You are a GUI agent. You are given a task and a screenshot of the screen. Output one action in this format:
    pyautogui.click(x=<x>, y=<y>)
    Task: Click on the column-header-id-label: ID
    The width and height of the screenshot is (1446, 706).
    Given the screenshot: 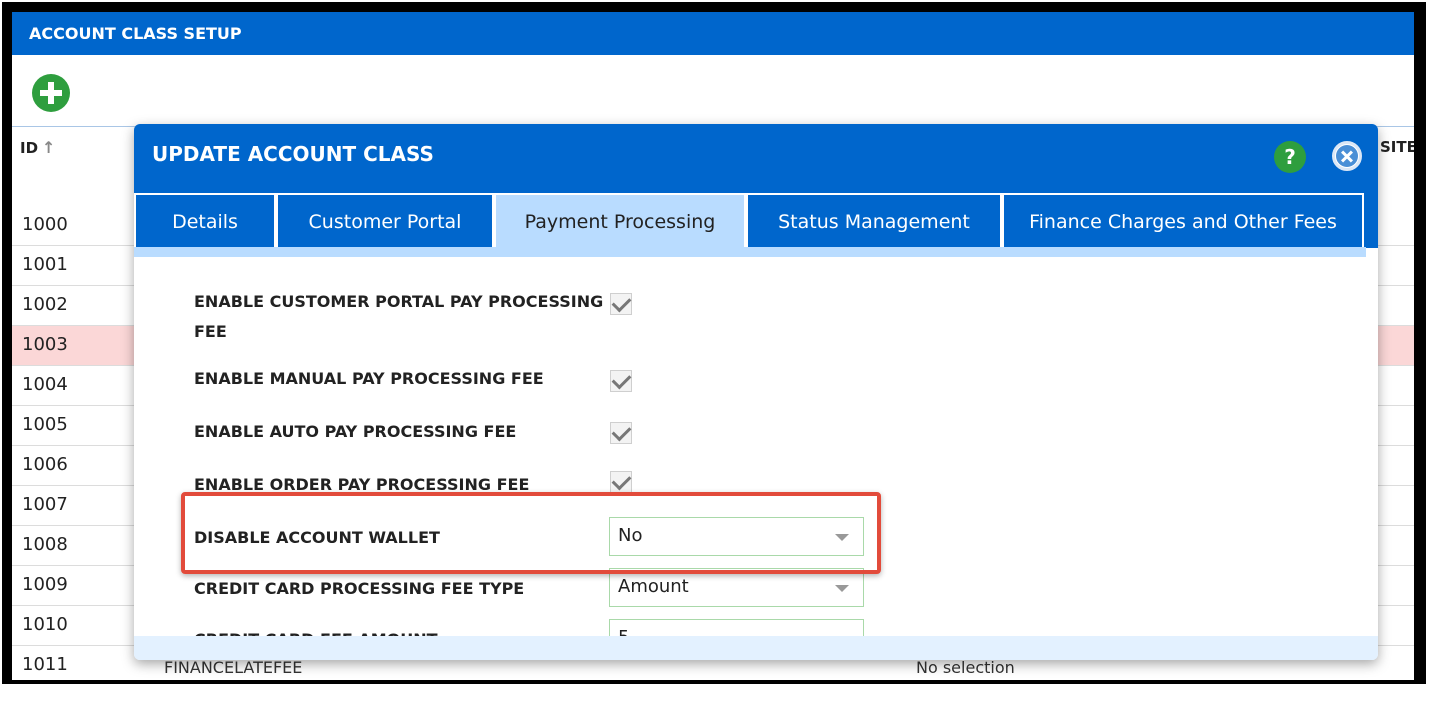 What is the action you would take?
    pyautogui.click(x=29, y=148)
    